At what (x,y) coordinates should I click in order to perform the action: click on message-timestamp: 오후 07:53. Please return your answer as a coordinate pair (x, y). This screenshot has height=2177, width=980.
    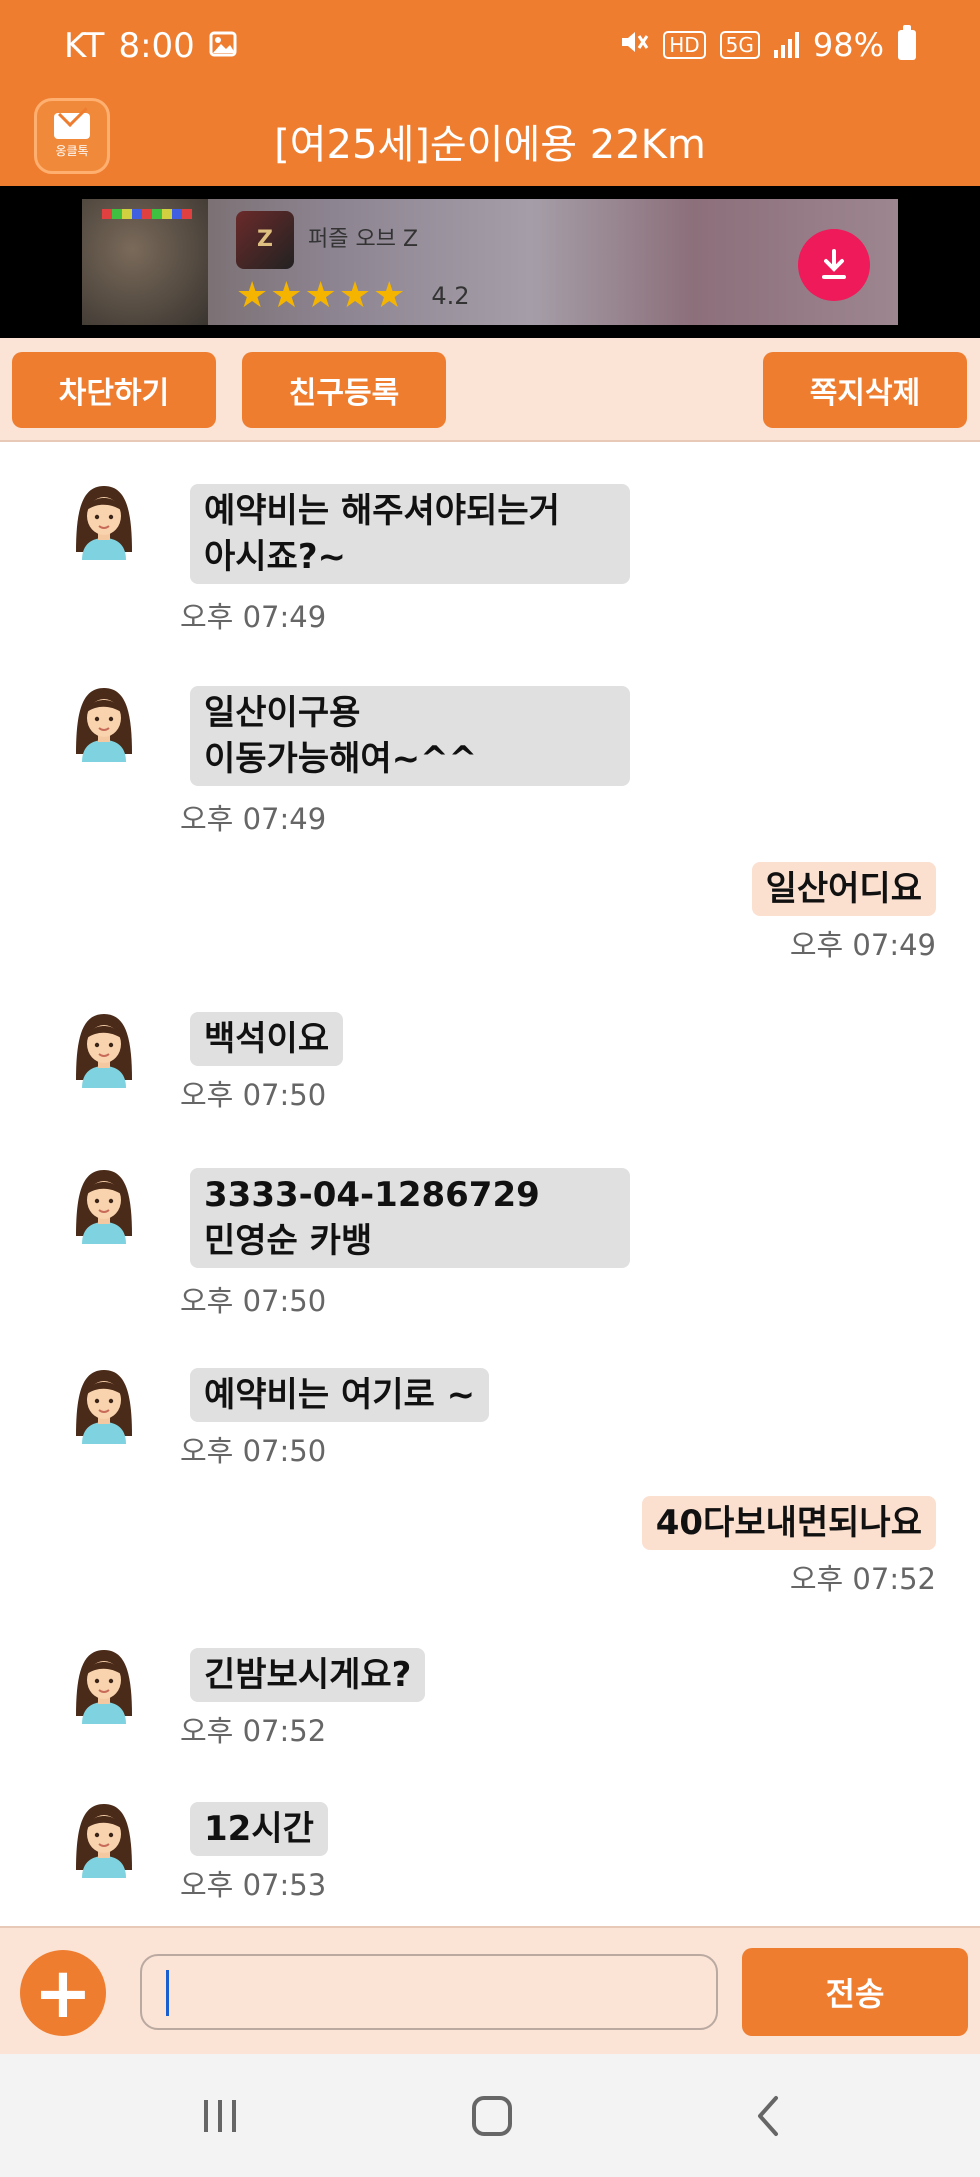
    Looking at the image, I should click on (253, 1885).